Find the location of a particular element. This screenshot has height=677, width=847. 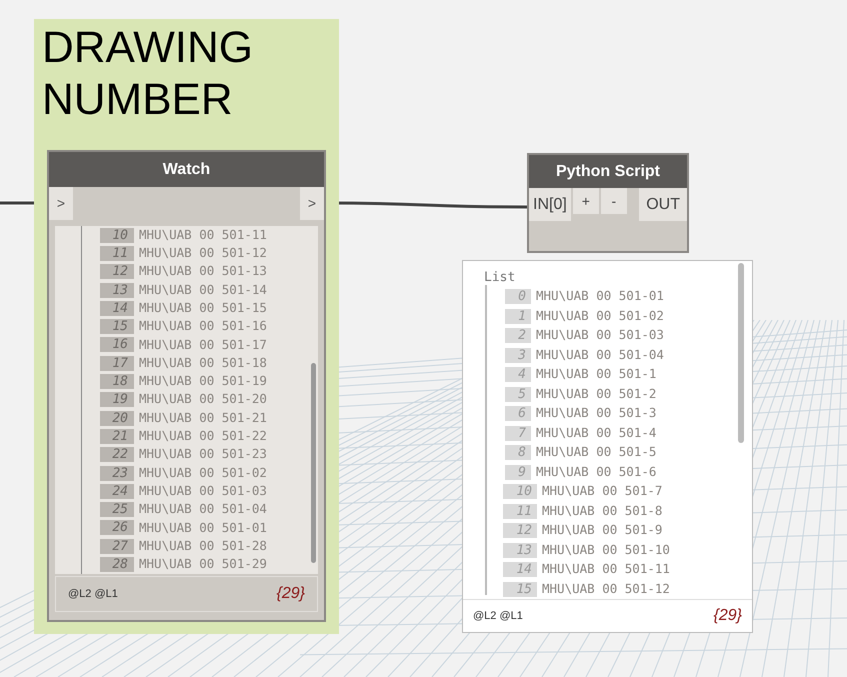

index-label: 6 is located at coordinates (518, 414).